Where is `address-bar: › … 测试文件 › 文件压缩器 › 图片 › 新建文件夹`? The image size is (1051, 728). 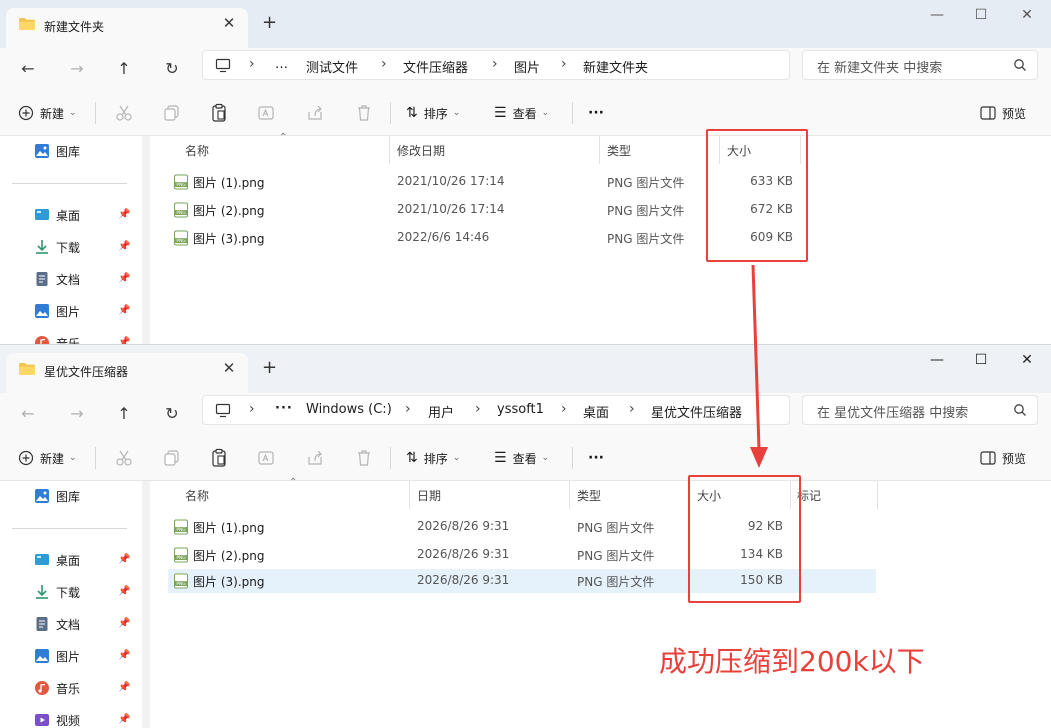 address-bar: › … 测试文件 › 文件压缩器 › 图片 › 新建文件夹 is located at coordinates (496, 65).